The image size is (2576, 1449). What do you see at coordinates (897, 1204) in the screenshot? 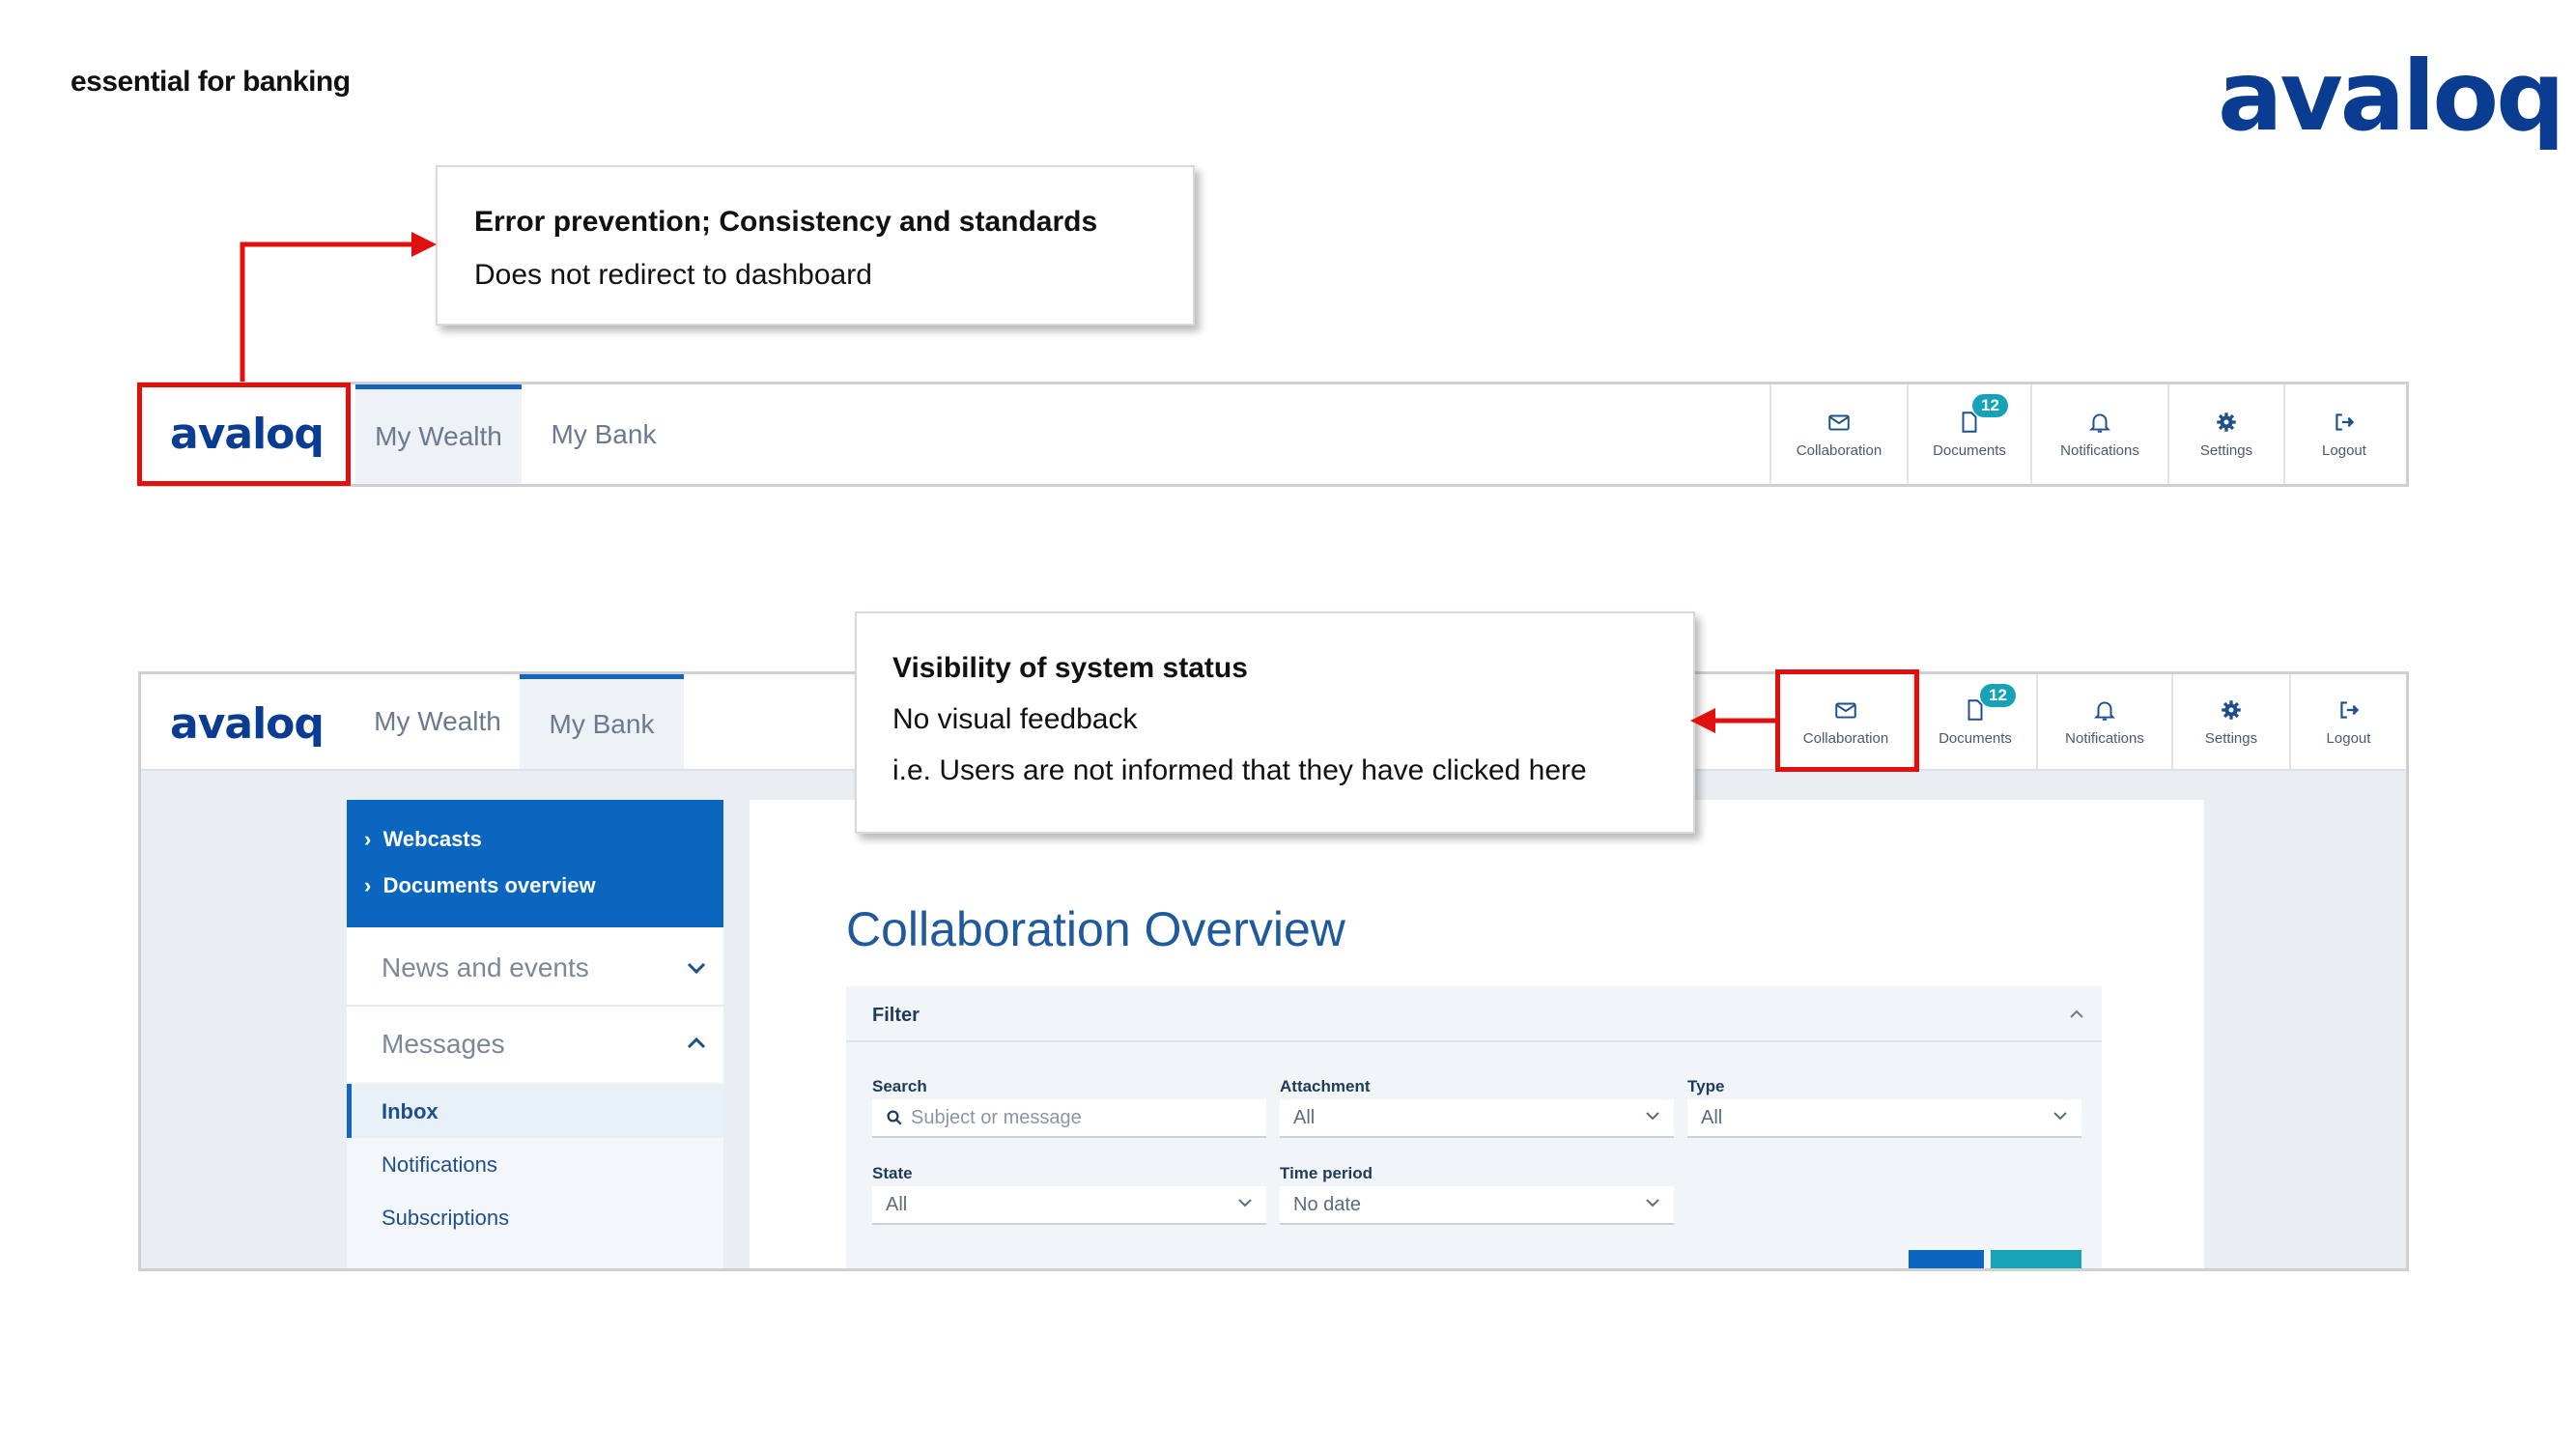
I see `state-value: All` at bounding box center [897, 1204].